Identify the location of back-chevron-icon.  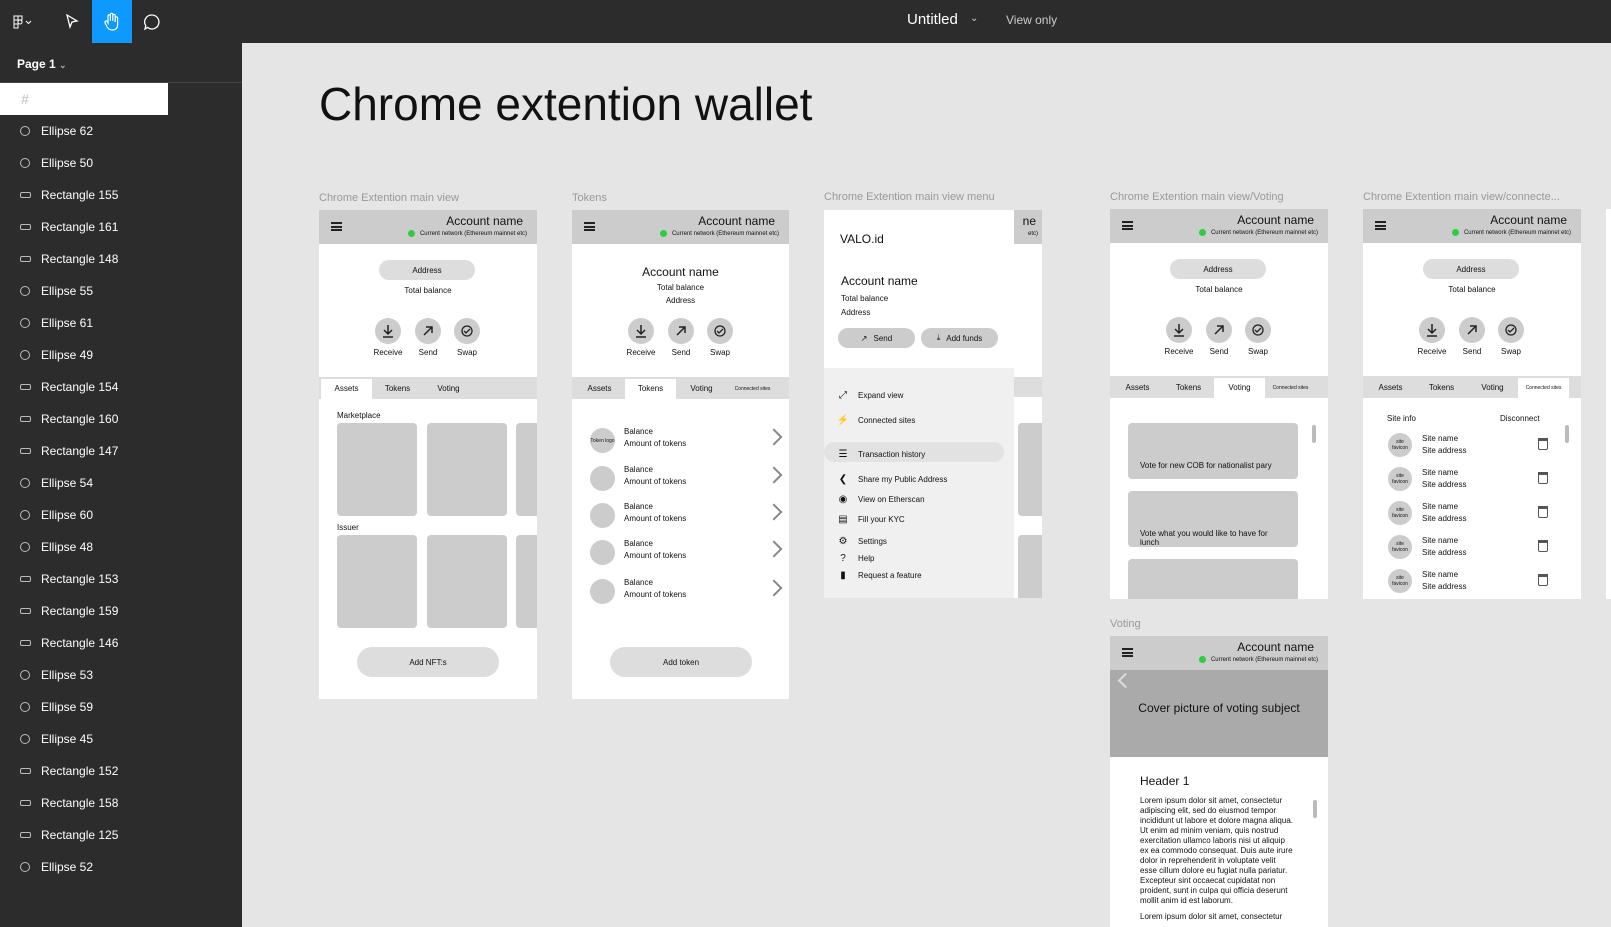
(1125, 680).